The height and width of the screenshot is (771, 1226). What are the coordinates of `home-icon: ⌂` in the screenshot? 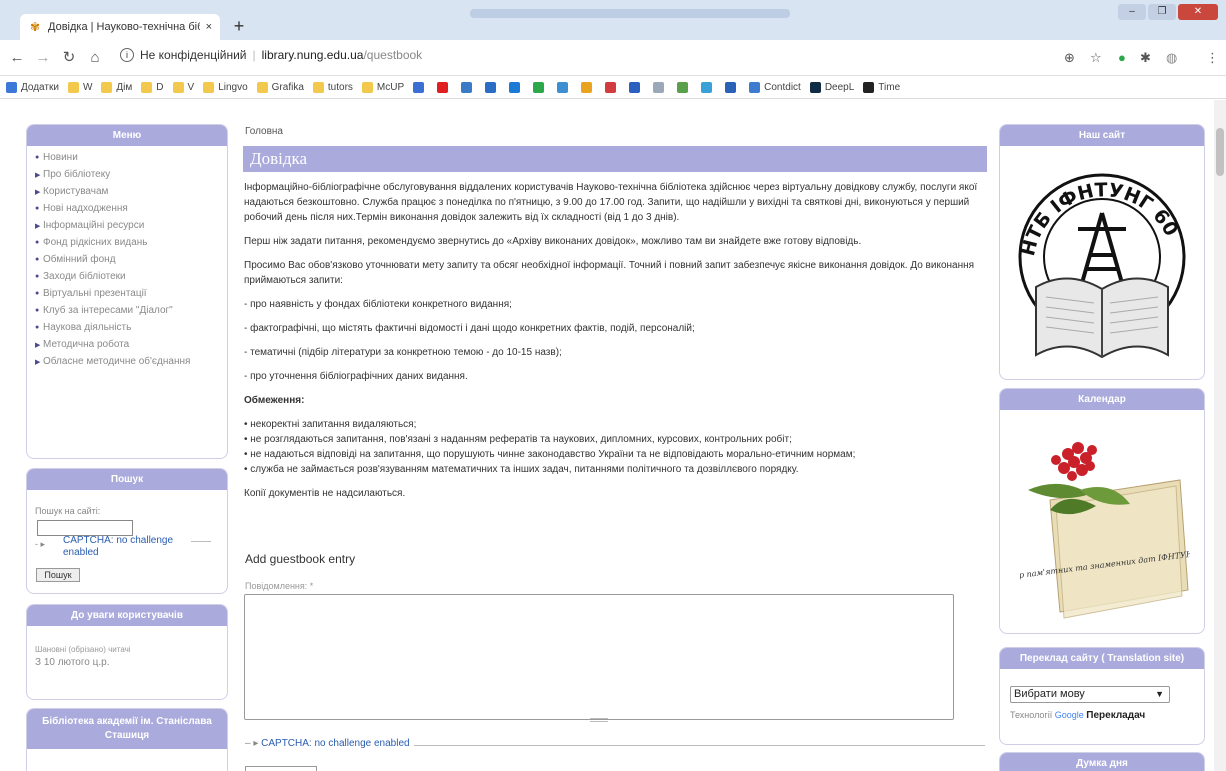 It's located at (95, 58).